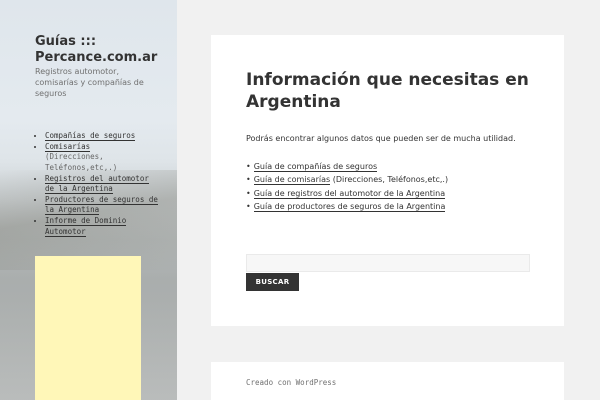 This screenshot has width=600, height=400. What do you see at coordinates (292, 180) in the screenshot?
I see `guide-link-comisarias: Guía de comisarías` at bounding box center [292, 180].